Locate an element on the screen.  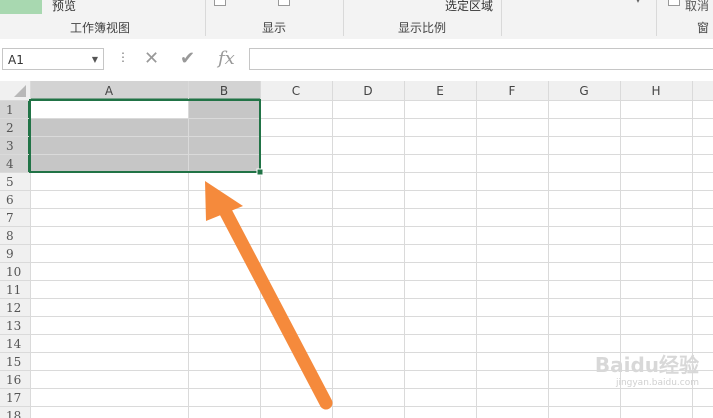
column-header-e: E is located at coordinates (440, 91).